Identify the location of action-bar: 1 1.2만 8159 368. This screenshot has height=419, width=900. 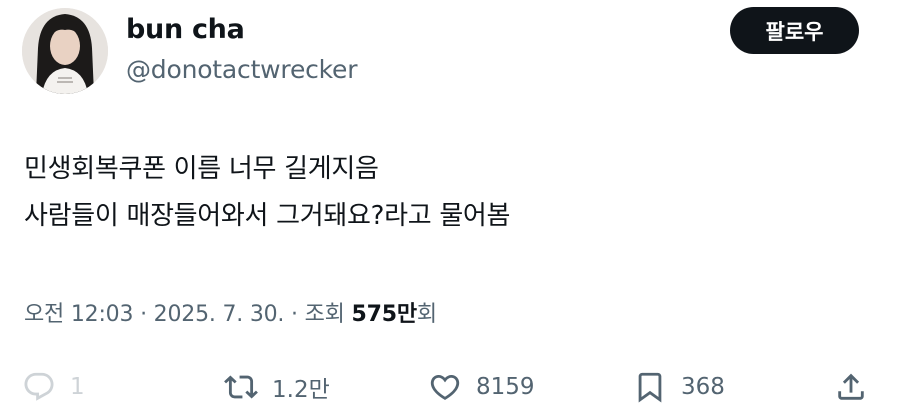
(450, 389).